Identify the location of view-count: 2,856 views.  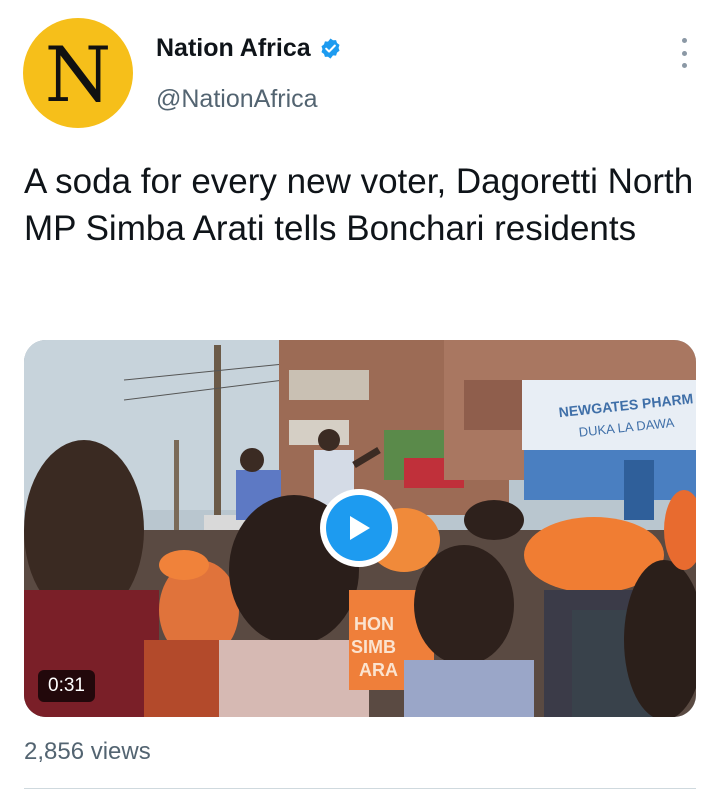
(87, 751).